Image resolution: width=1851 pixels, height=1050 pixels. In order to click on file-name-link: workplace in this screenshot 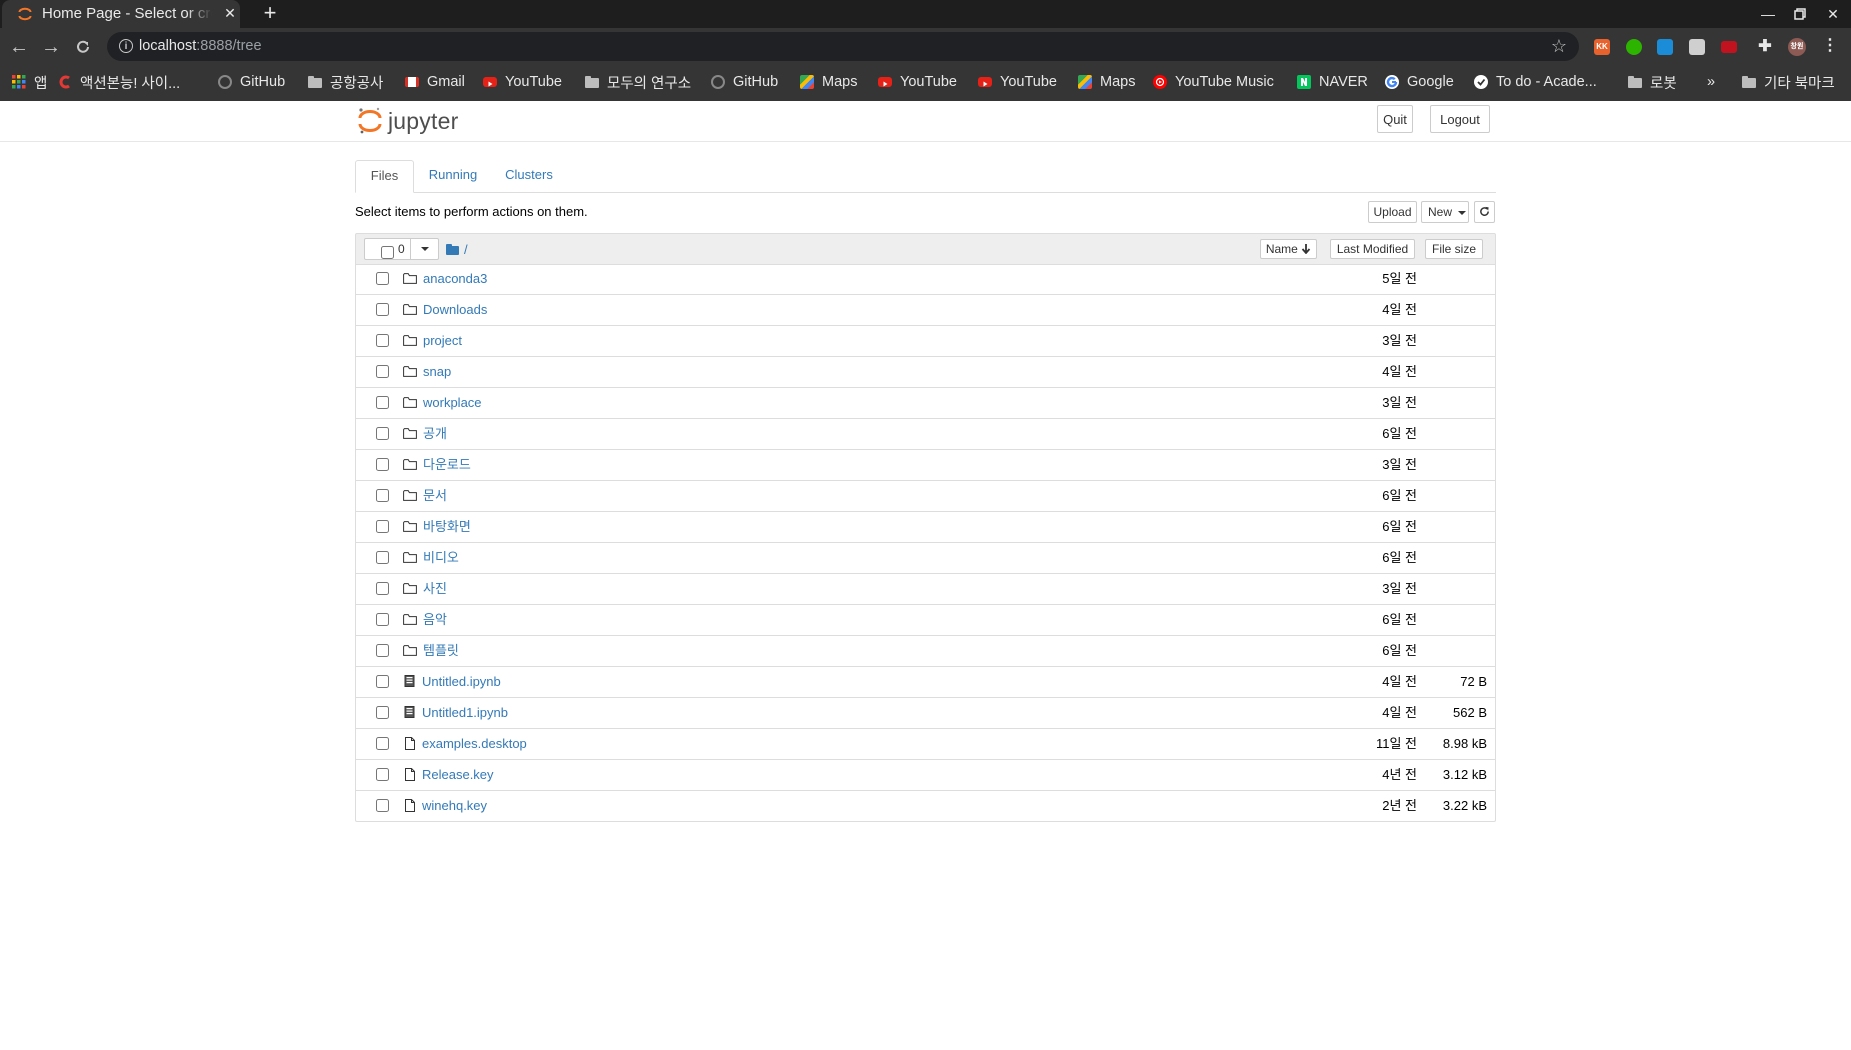, I will do `click(452, 403)`.